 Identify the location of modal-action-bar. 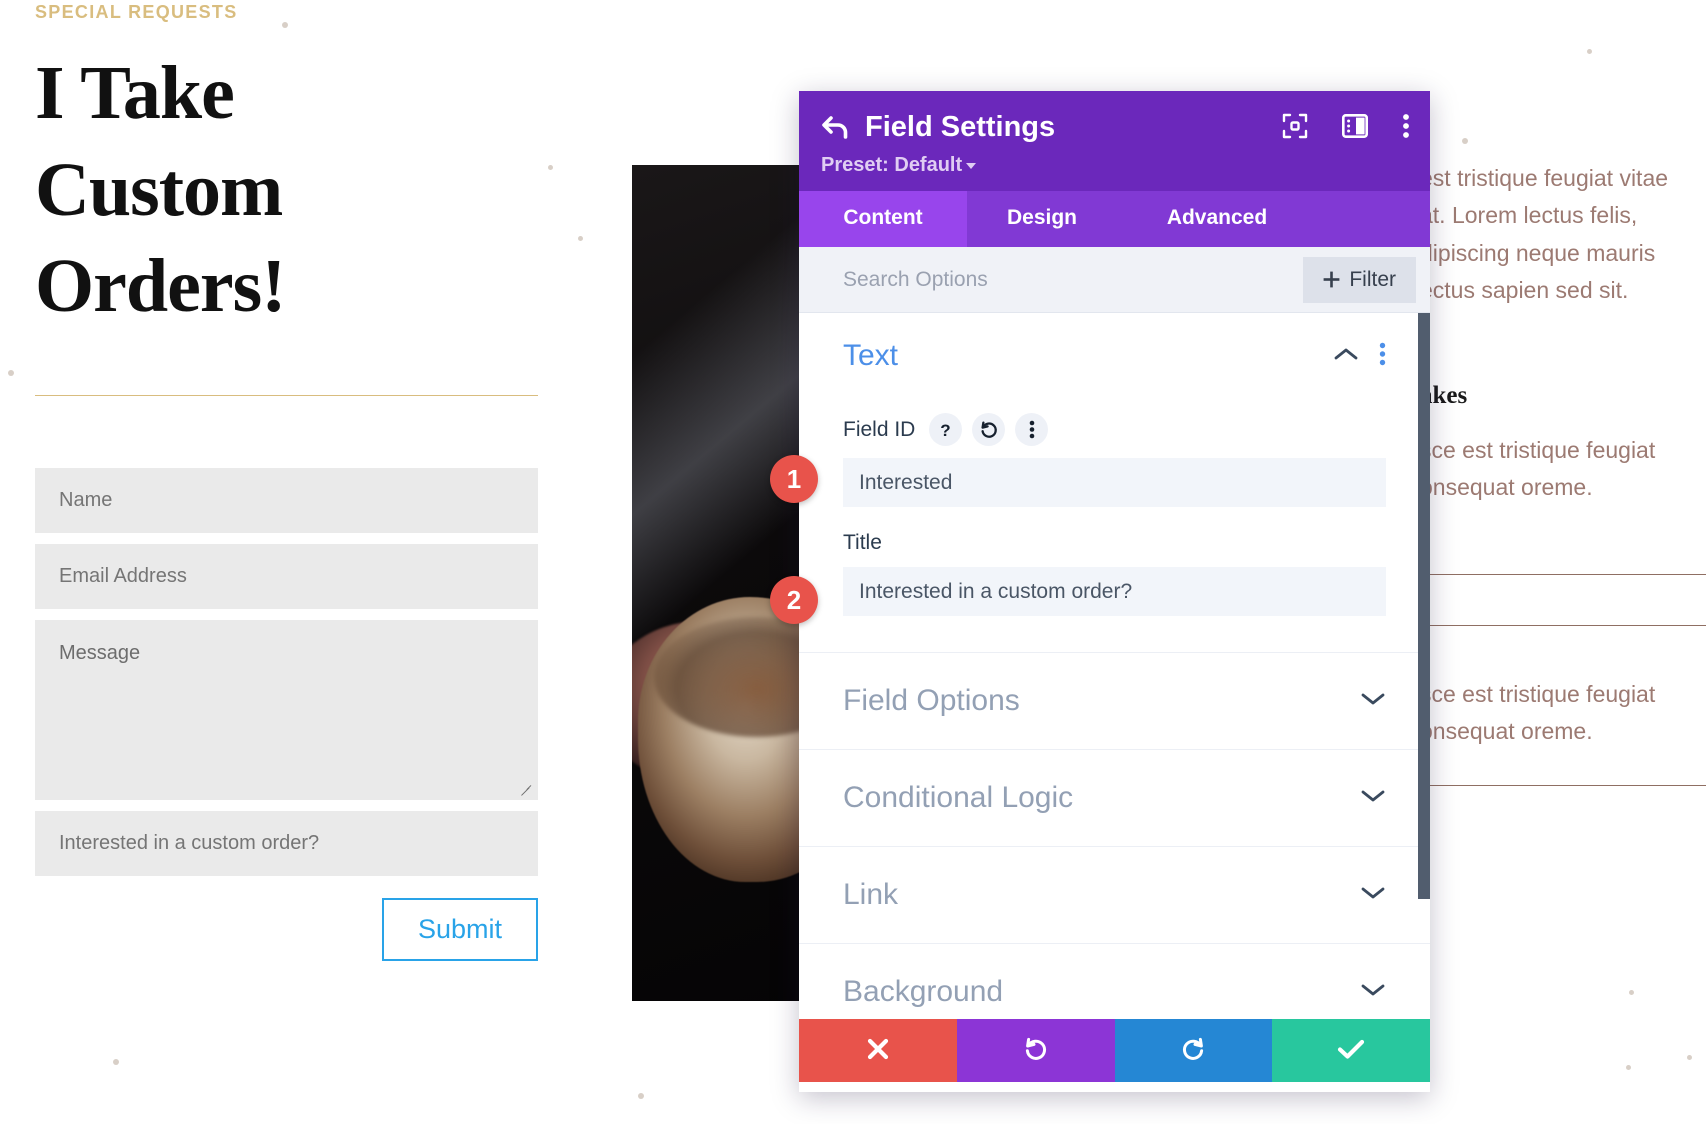
(1114, 1050).